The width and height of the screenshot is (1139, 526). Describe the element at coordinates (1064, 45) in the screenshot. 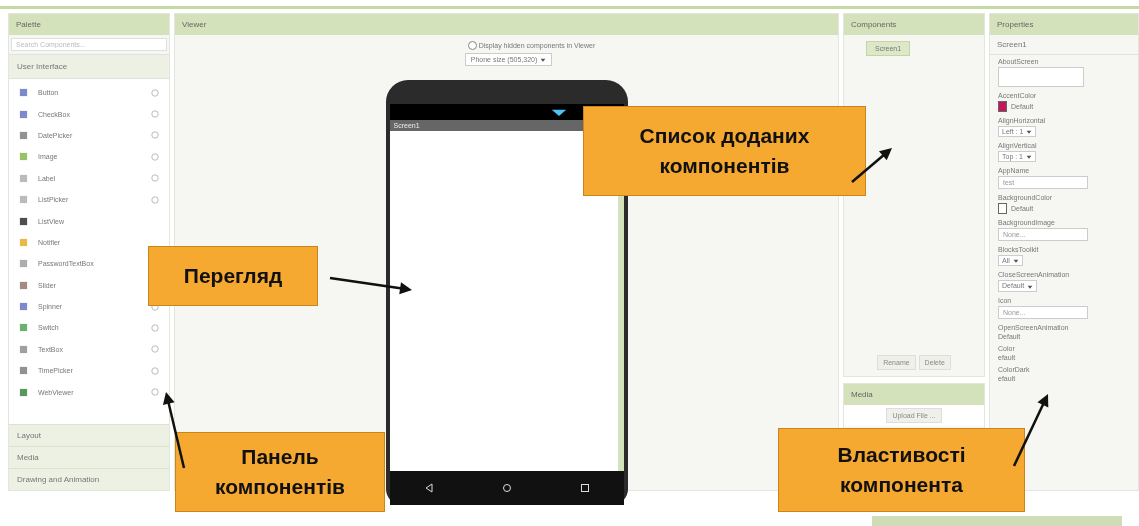

I see `component-name: Screen1` at that location.